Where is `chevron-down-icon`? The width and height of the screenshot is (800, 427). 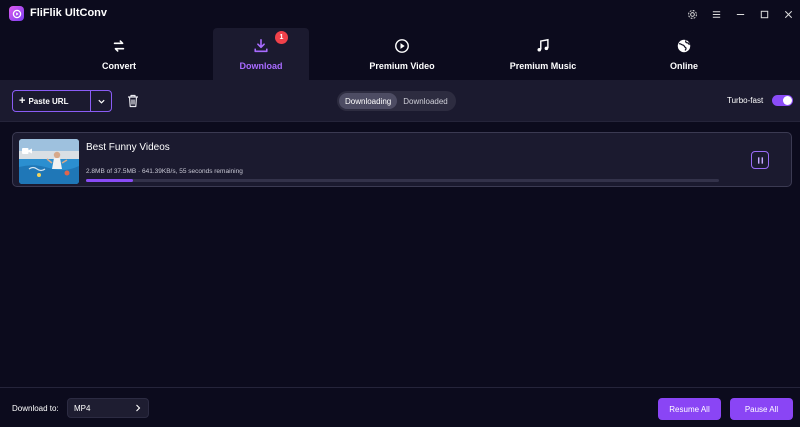 chevron-down-icon is located at coordinates (101, 101).